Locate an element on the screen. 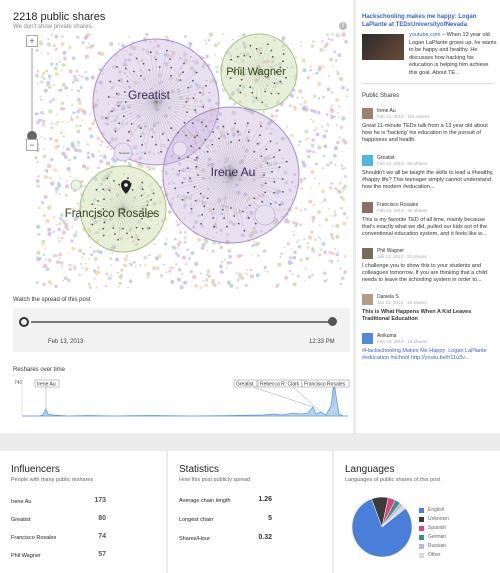 The width and height of the screenshot is (500, 573). annotation-francisco-rosales: Francisco Rosales is located at coordinates (325, 392).